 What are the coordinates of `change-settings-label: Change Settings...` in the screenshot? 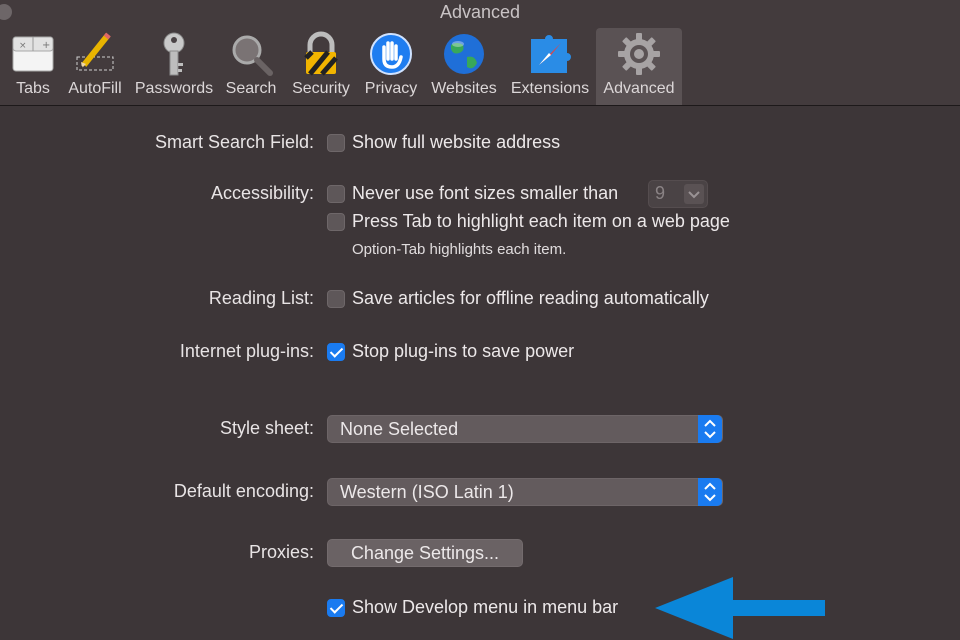 It's located at (425, 553).